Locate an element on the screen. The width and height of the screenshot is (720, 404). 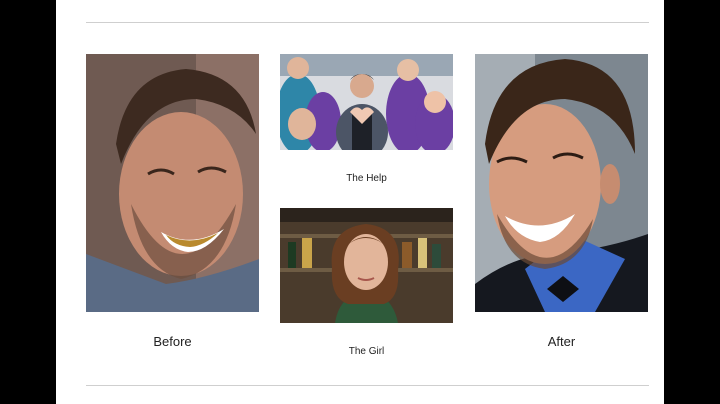
the-help-photo is located at coordinates (366, 102).